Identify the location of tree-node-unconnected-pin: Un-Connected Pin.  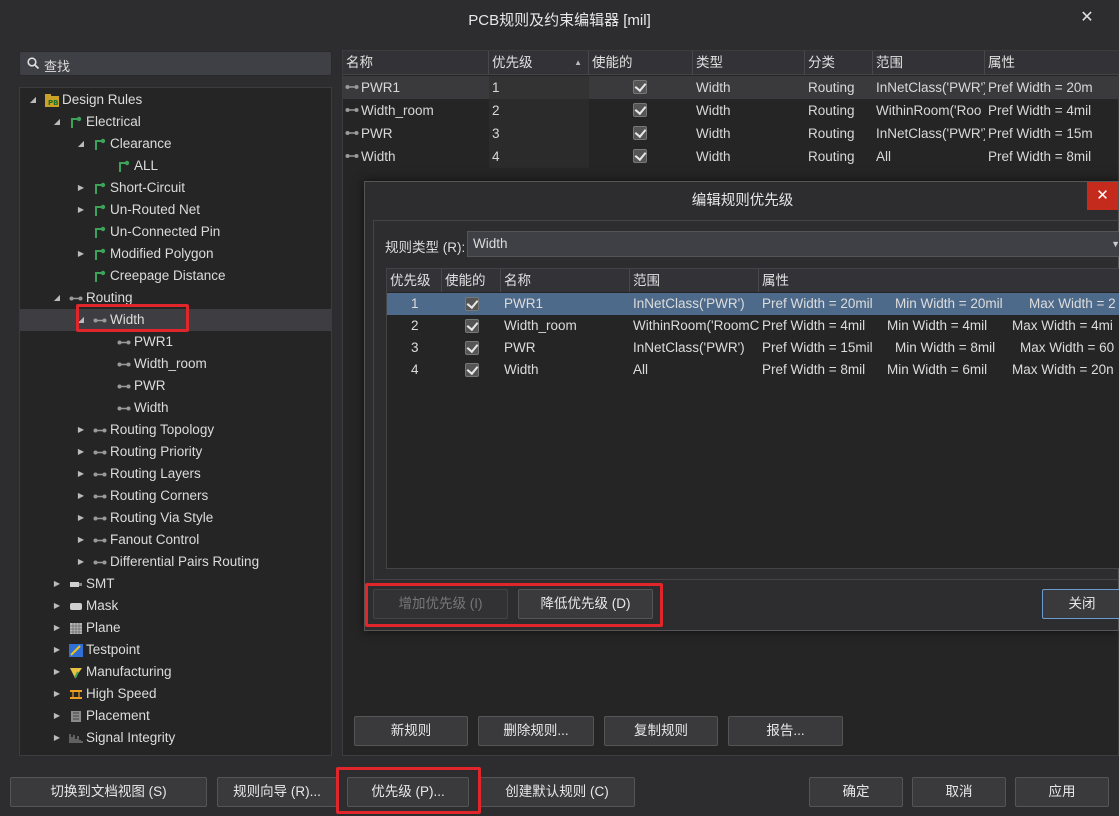
(175, 232).